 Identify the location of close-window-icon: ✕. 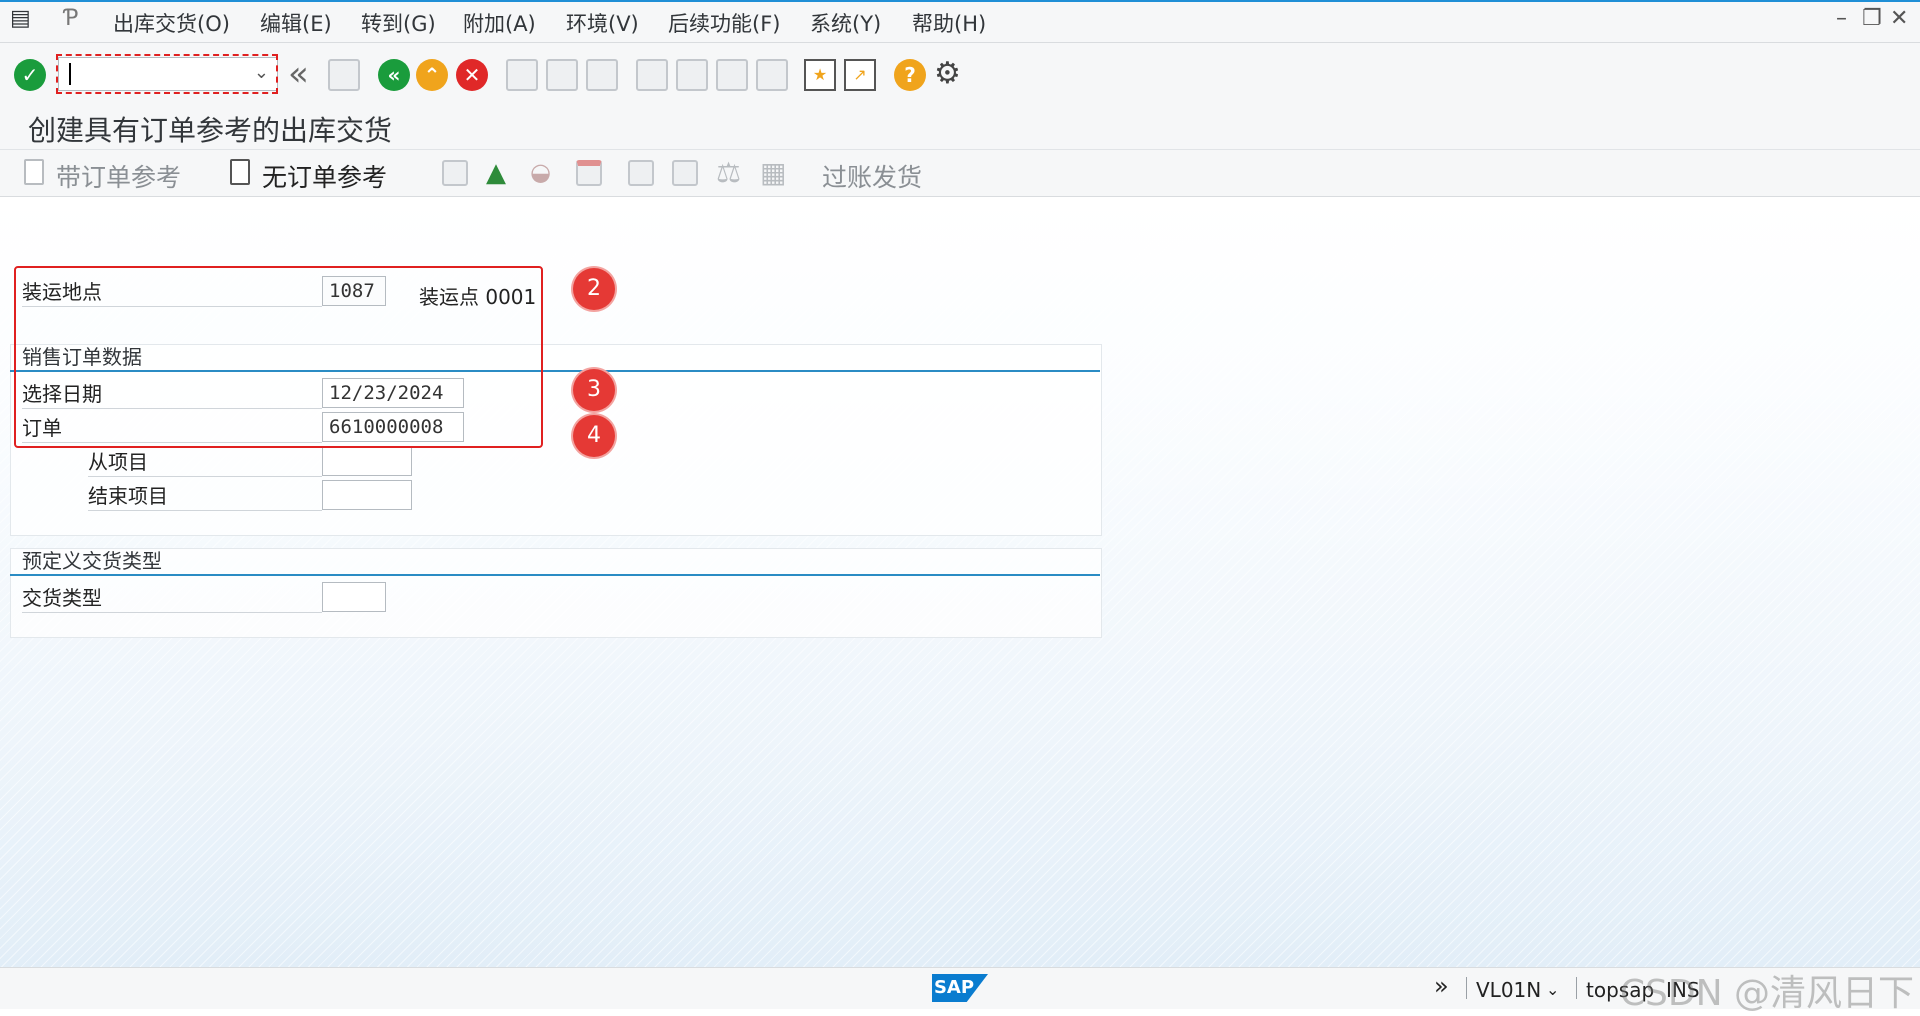
(1899, 18).